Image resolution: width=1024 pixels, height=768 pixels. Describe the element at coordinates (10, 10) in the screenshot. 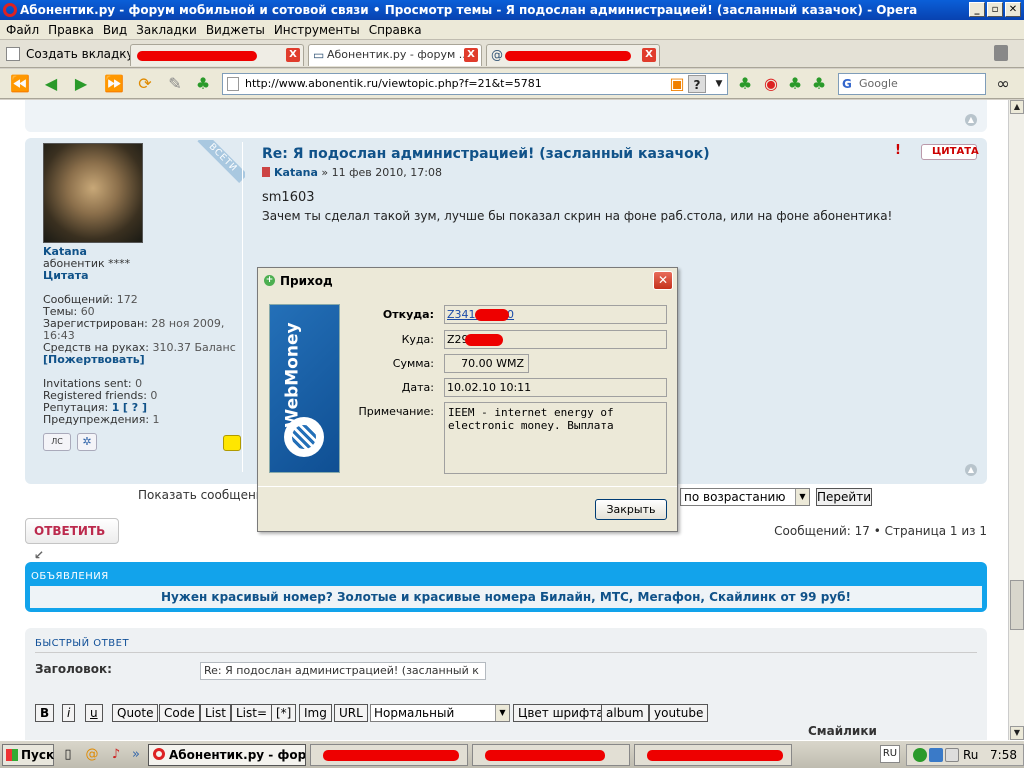

I see `opera-logo-icon` at that location.